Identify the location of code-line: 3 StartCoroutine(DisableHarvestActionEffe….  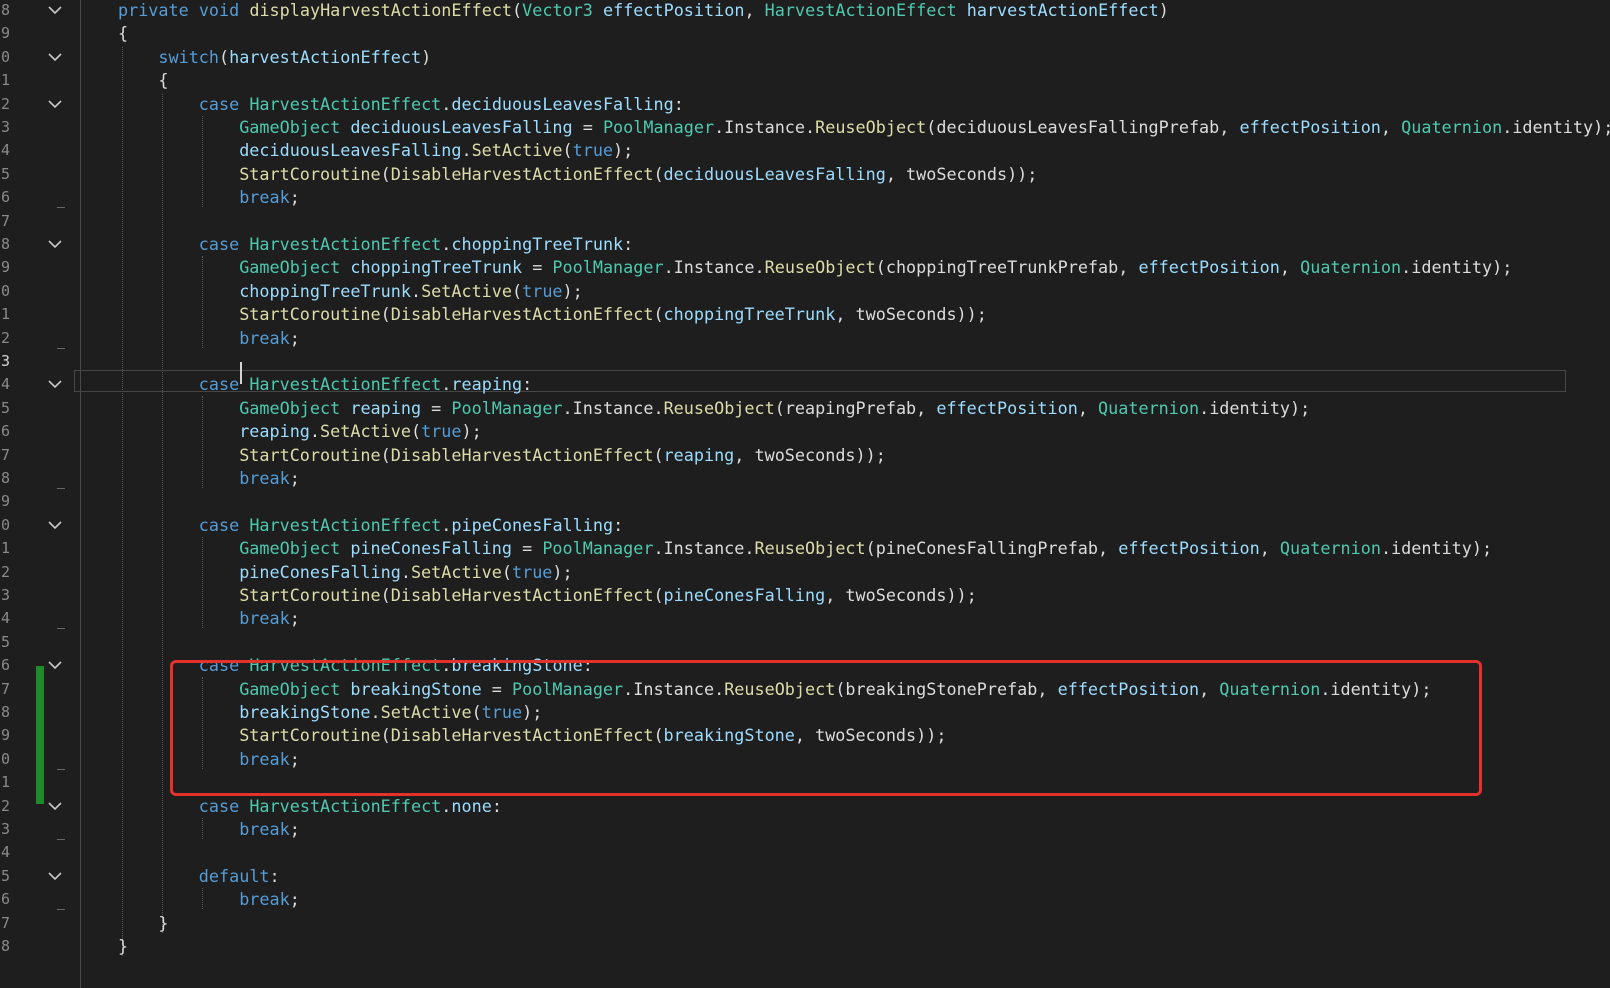
(805, 595).